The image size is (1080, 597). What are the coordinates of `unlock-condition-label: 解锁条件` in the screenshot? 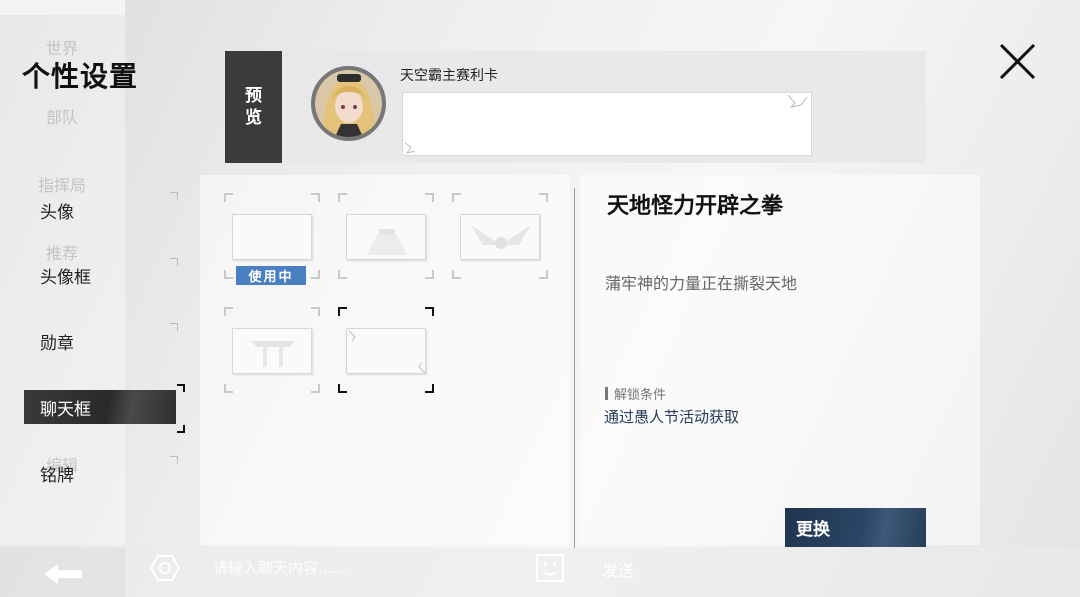 It's located at (635, 393).